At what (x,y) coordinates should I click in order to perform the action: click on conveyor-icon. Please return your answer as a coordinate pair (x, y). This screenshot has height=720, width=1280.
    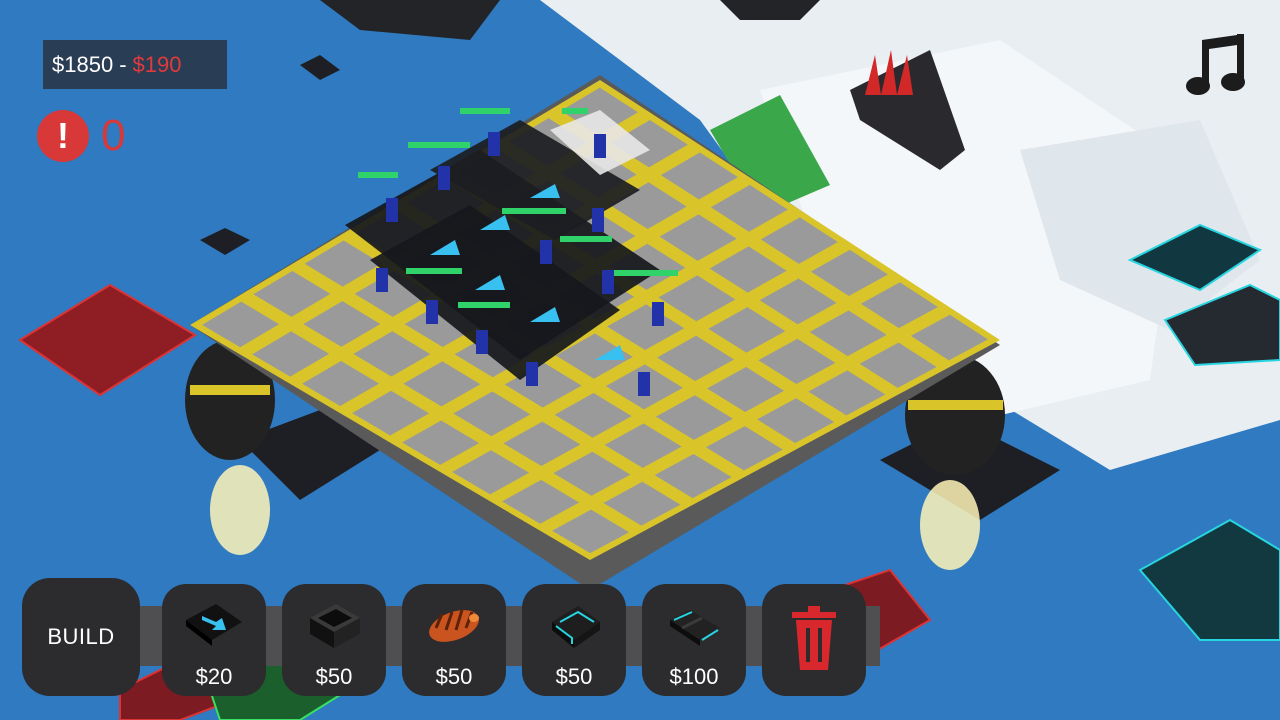
    Looking at the image, I should click on (214, 625).